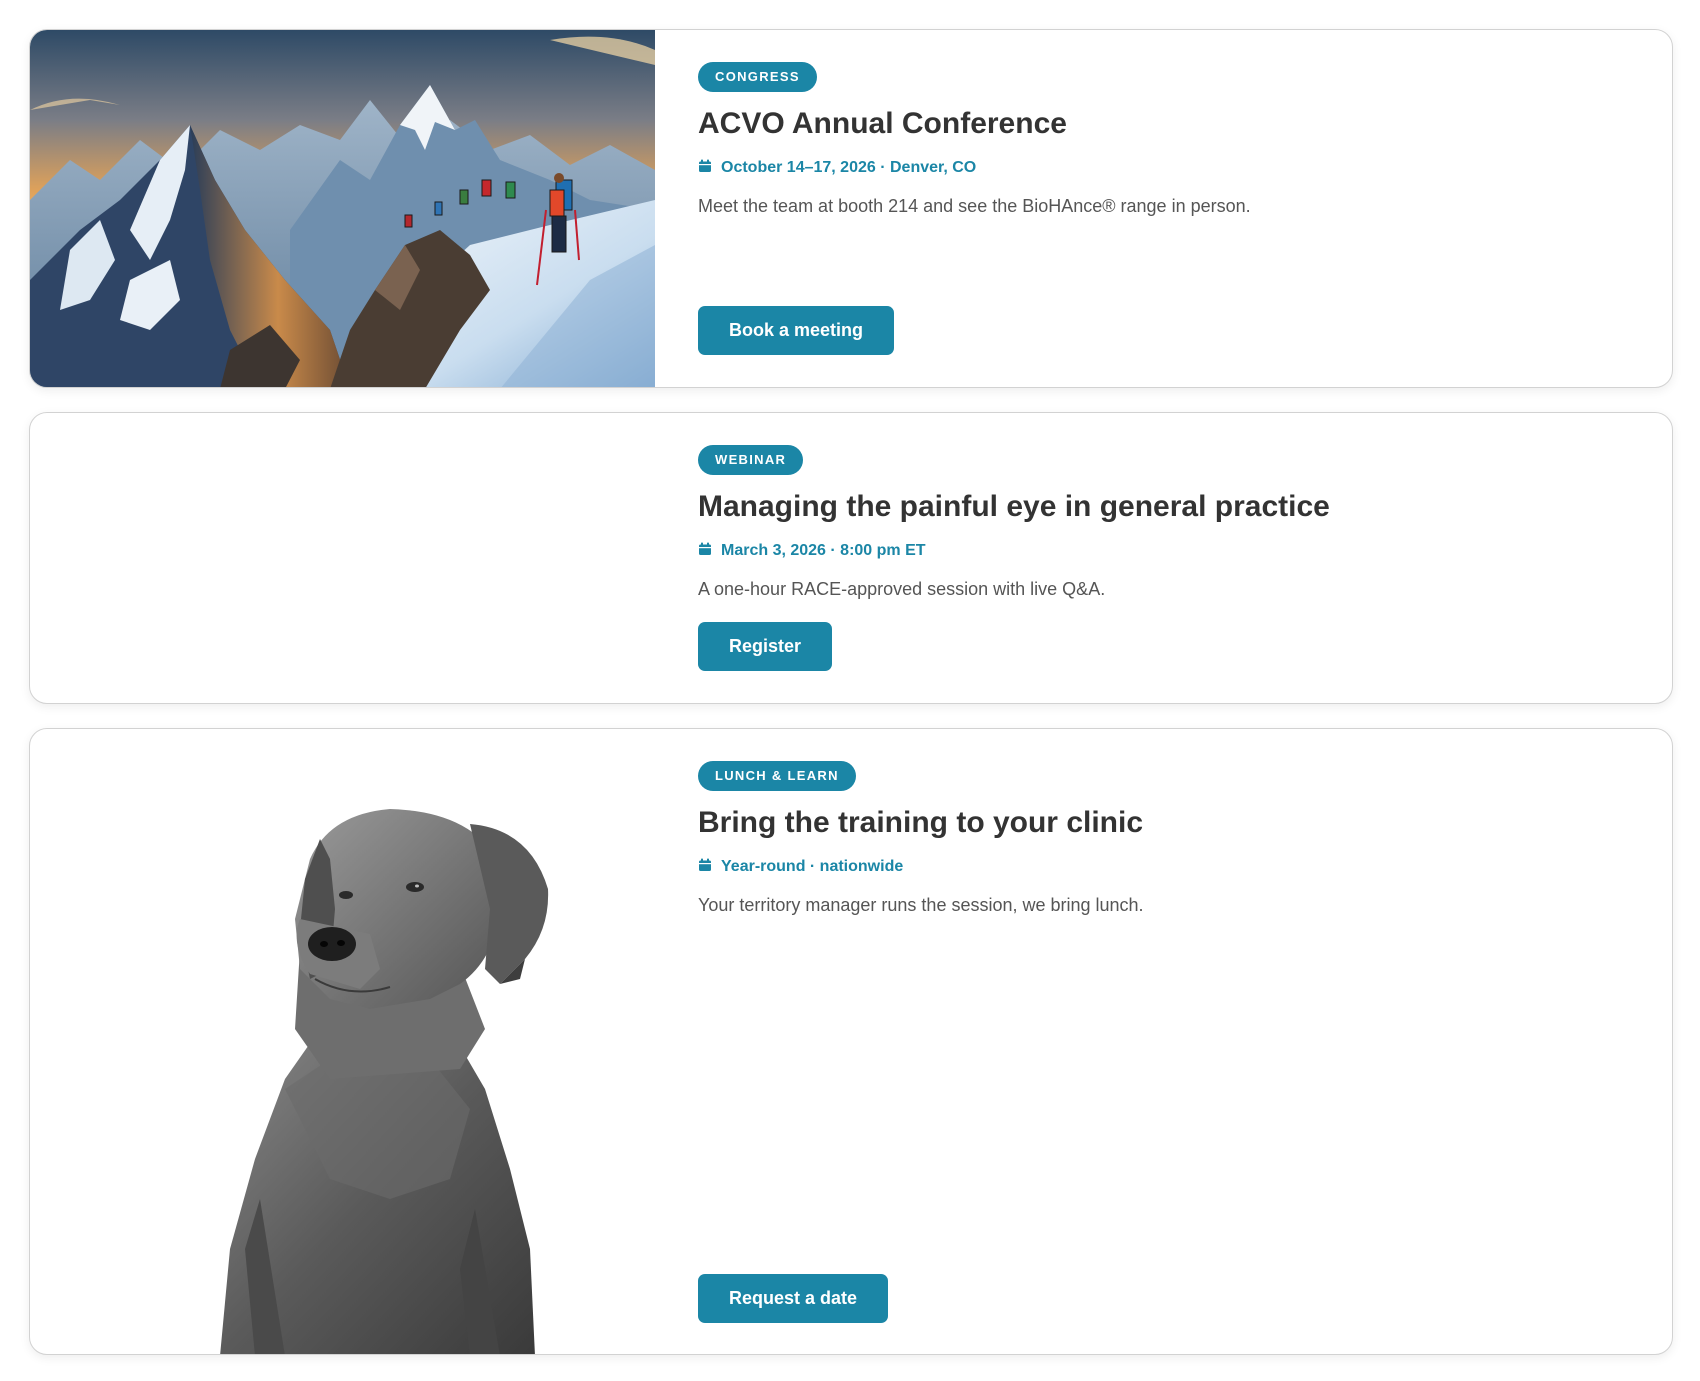 This screenshot has height=1381, width=1700. I want to click on mountain-climbers-image, so click(342, 208).